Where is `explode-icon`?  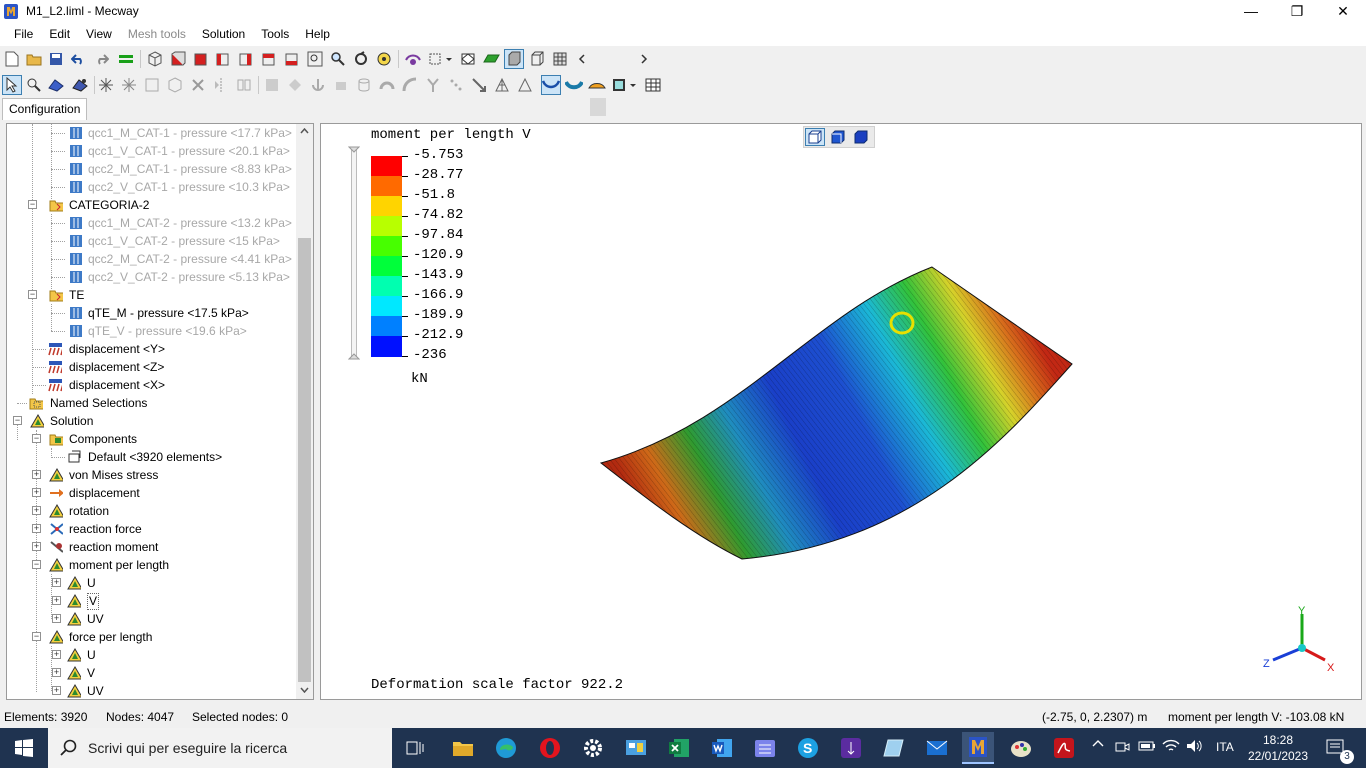 explode-icon is located at coordinates (106, 85).